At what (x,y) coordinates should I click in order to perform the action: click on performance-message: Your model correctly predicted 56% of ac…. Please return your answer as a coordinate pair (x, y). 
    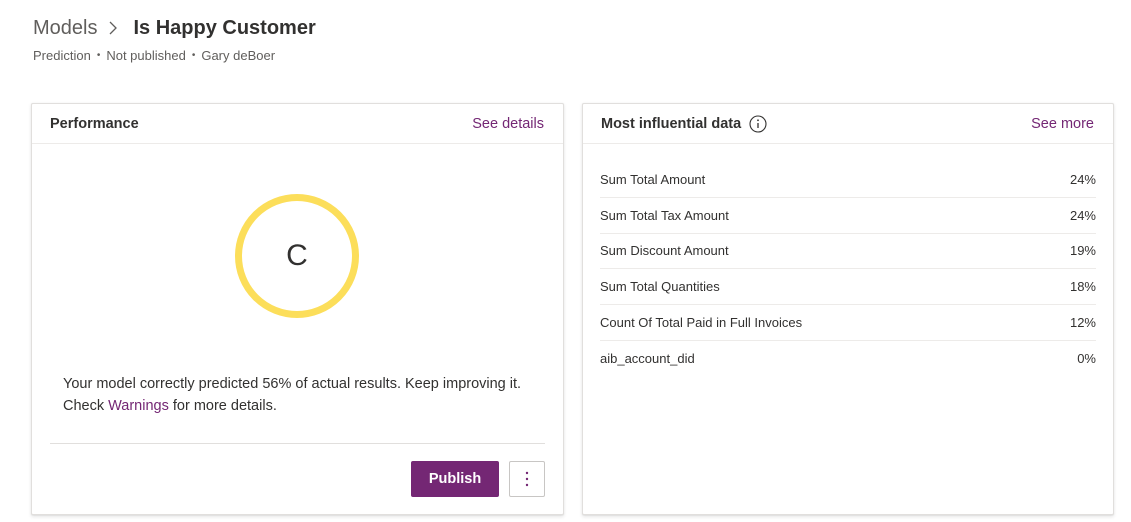
    Looking at the image, I should click on (303, 395).